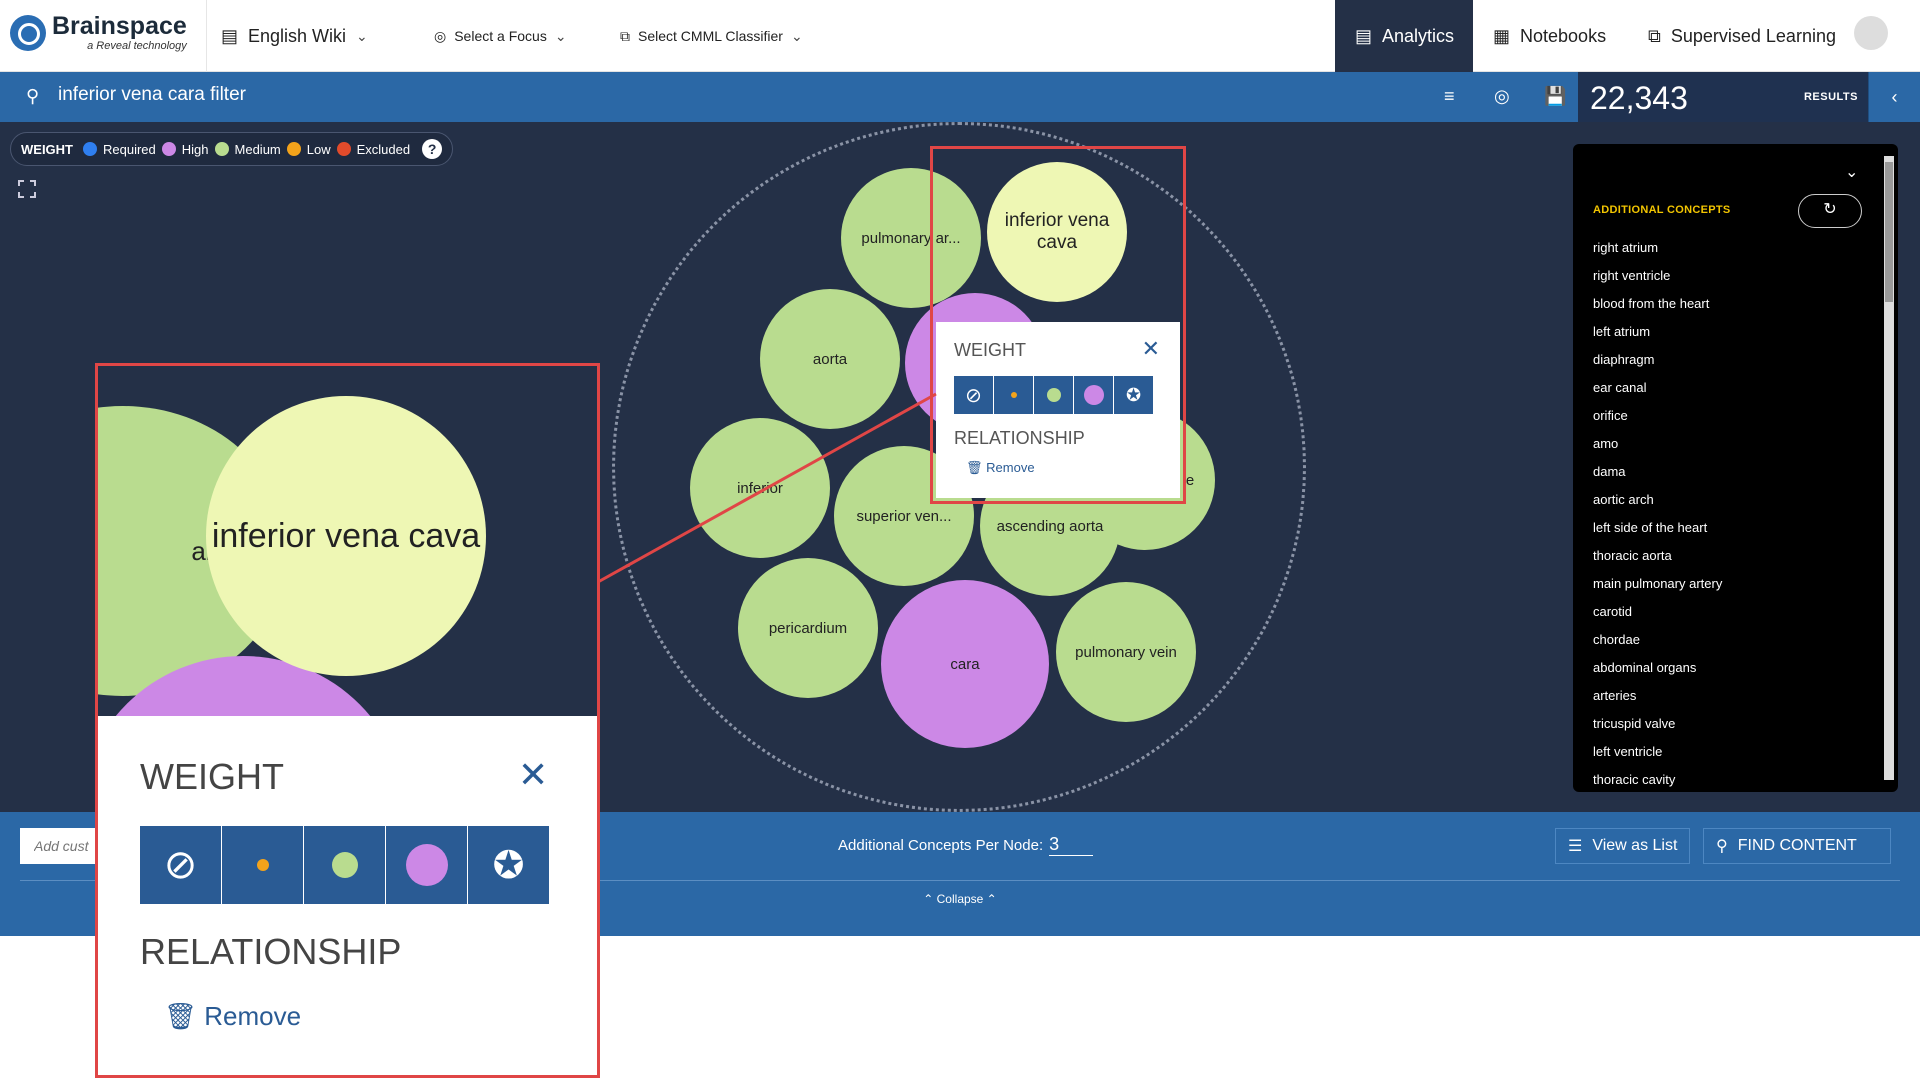  I want to click on classifier-label: Select CMML Classifier, so click(710, 36).